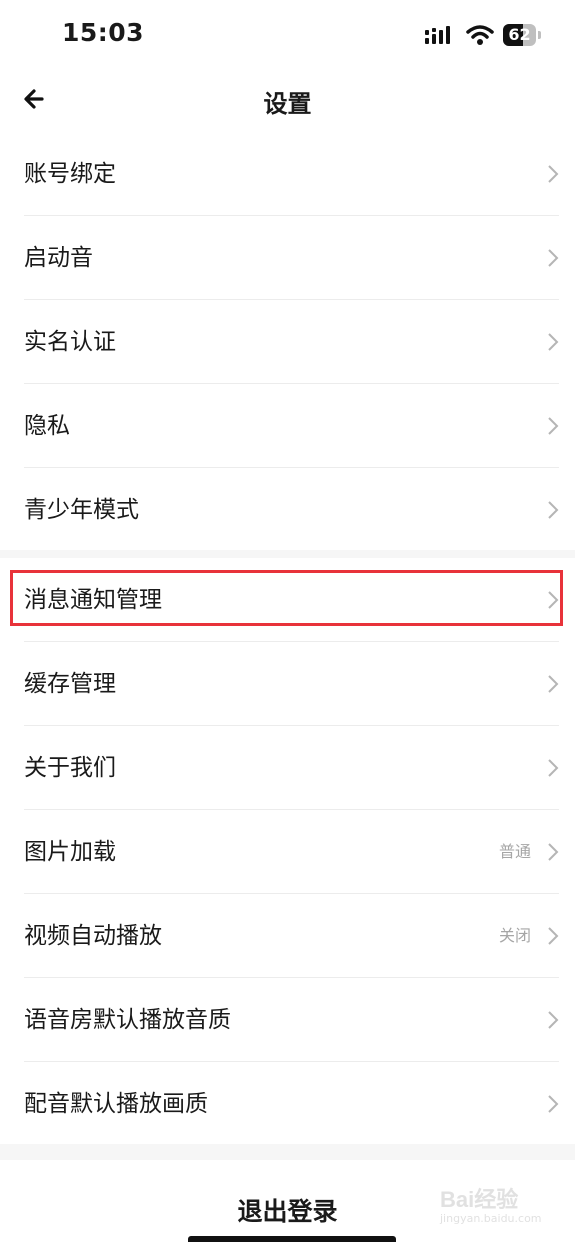  What do you see at coordinates (479, 1199) in the screenshot?
I see `watermark-brand: Bai经验` at bounding box center [479, 1199].